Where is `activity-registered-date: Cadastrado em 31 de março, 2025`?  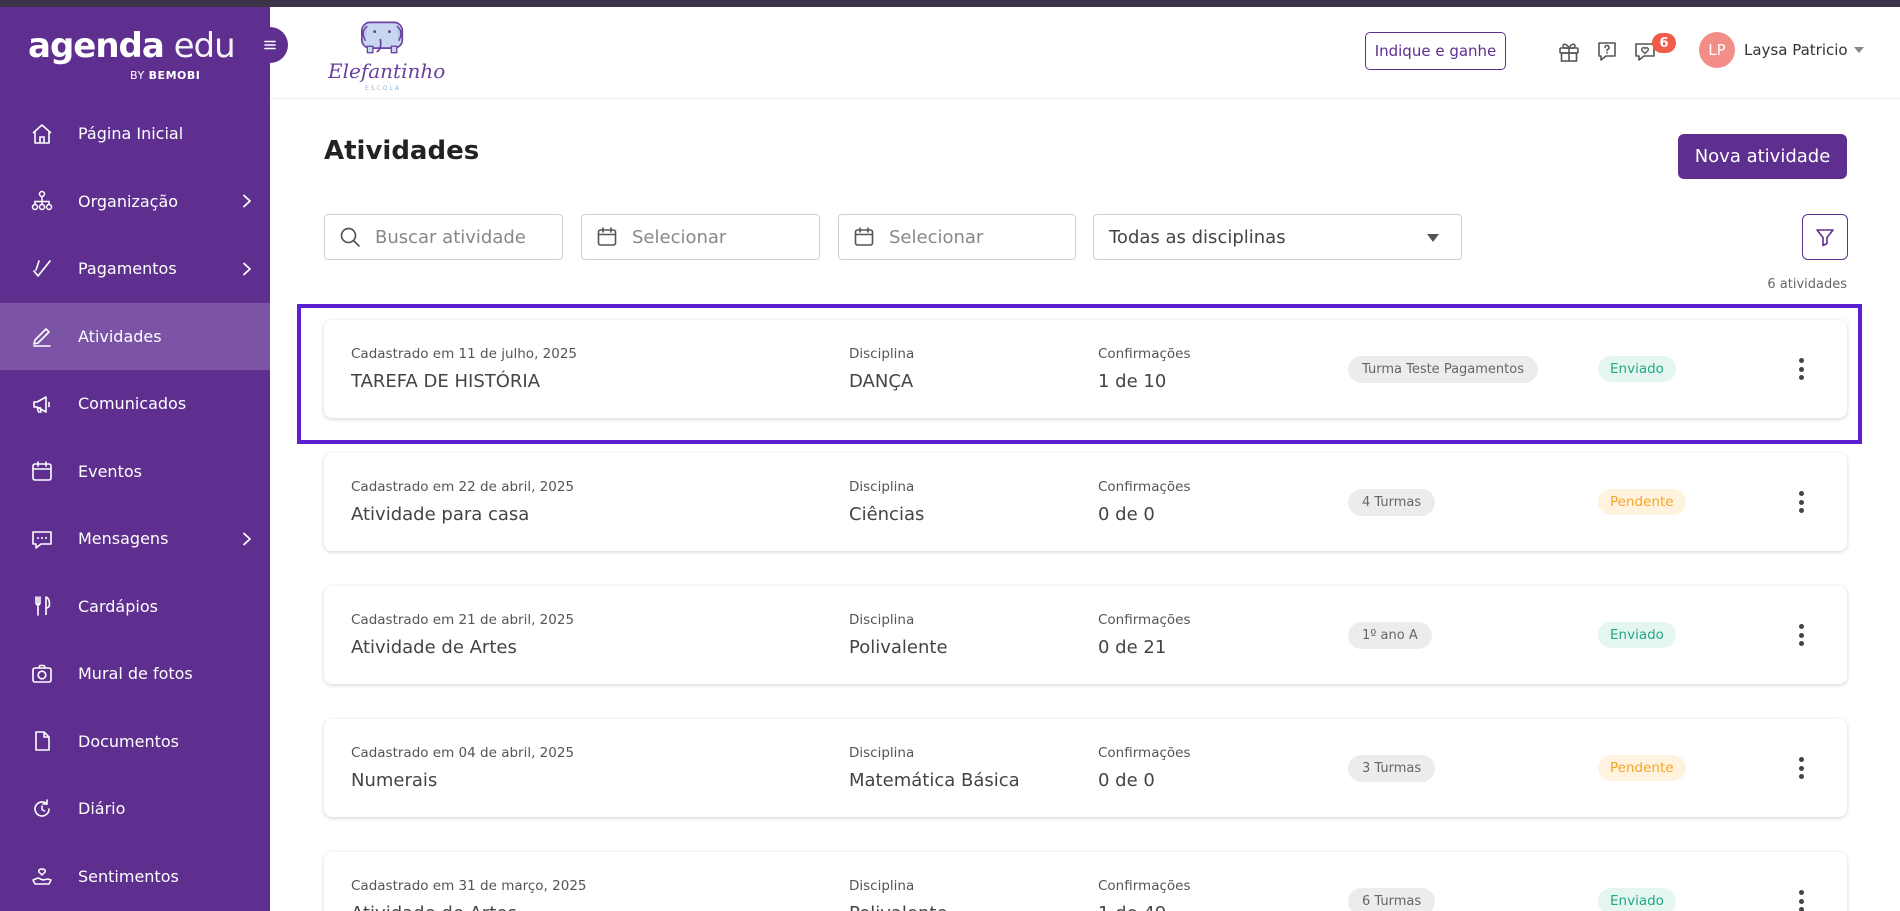 activity-registered-date: Cadastrado em 31 de março, 2025 is located at coordinates (469, 886).